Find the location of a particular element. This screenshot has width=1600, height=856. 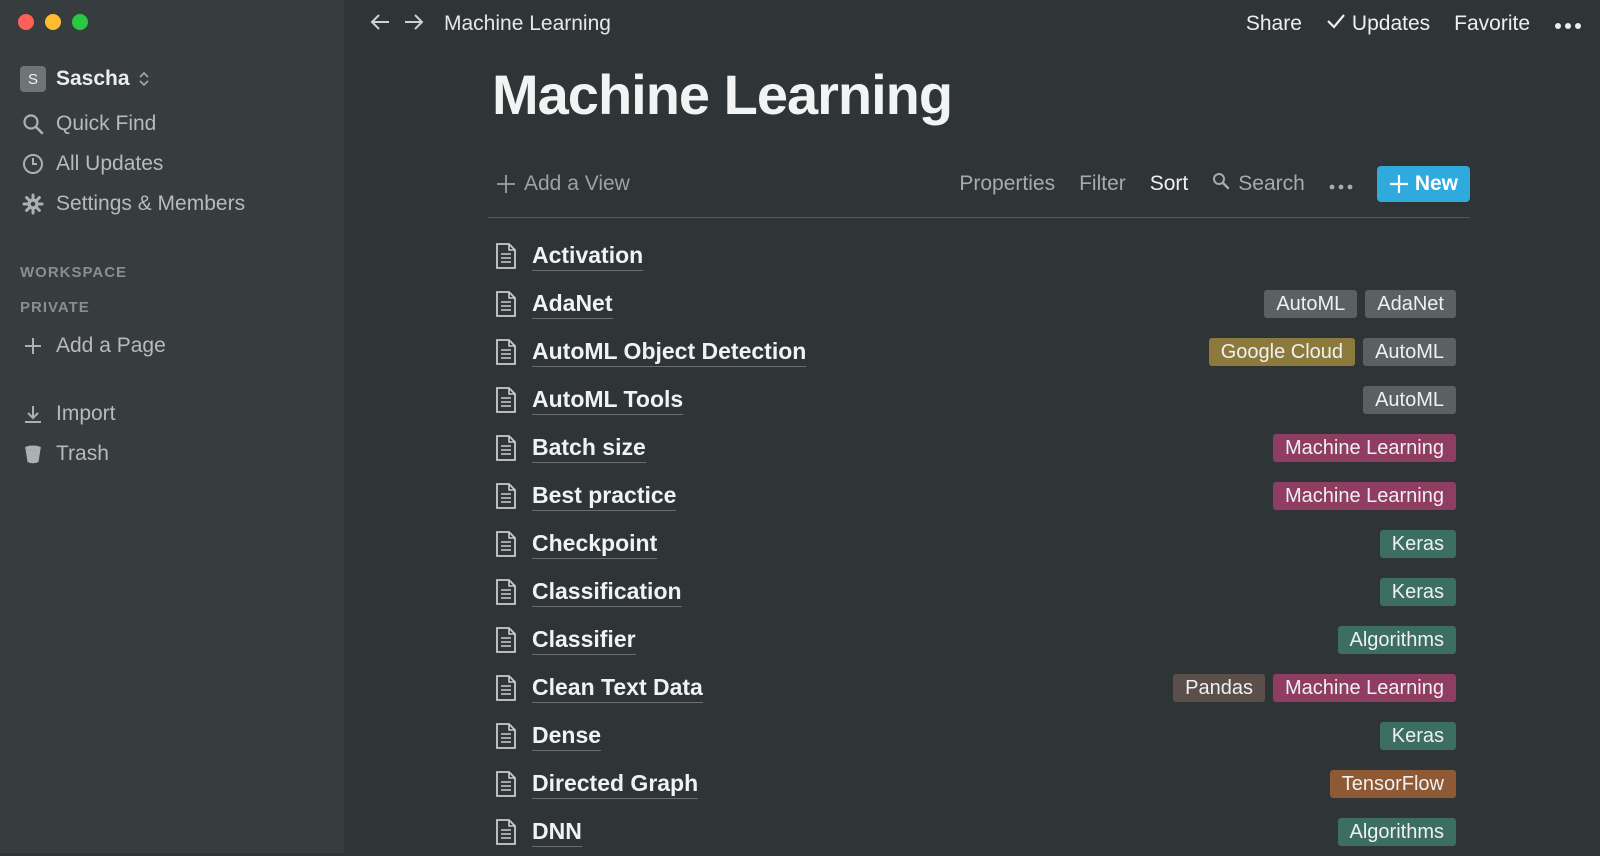

window-controls is located at coordinates (53, 22).